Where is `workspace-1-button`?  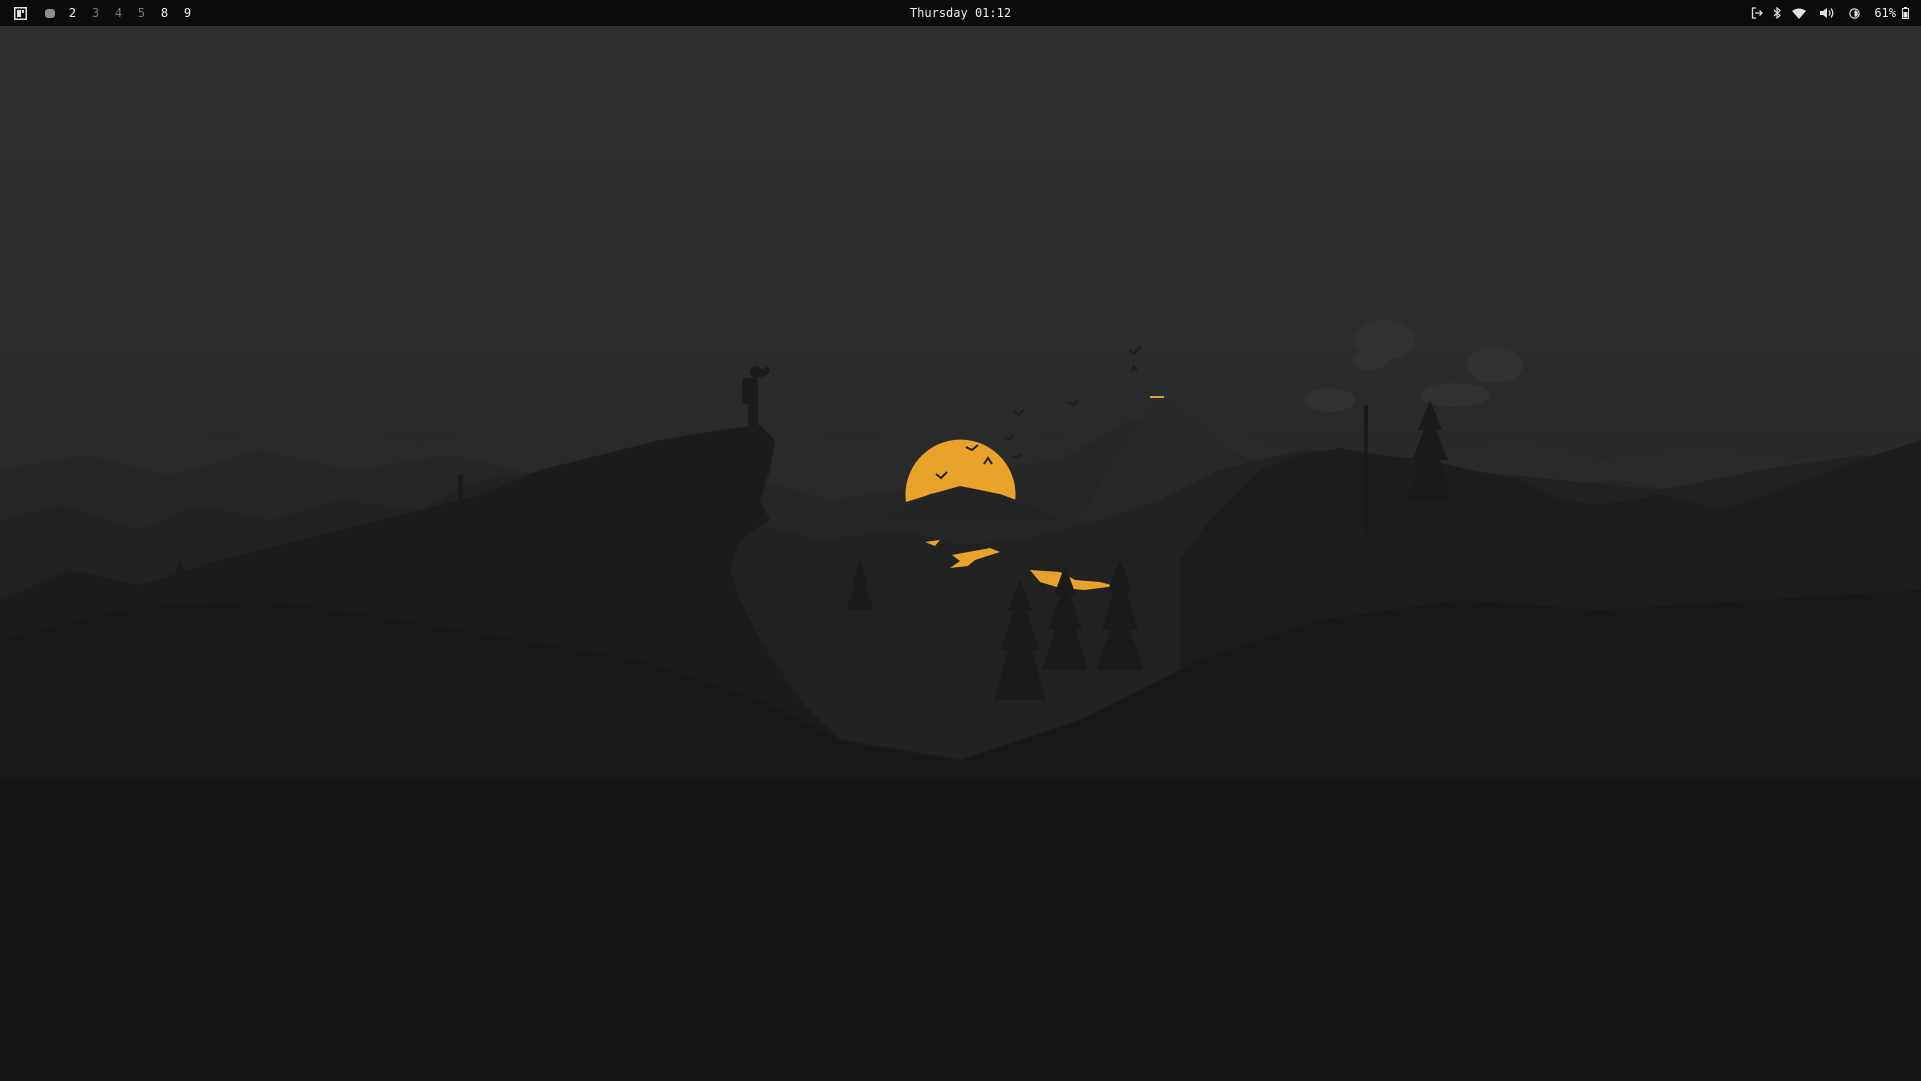 workspace-1-button is located at coordinates (49, 13).